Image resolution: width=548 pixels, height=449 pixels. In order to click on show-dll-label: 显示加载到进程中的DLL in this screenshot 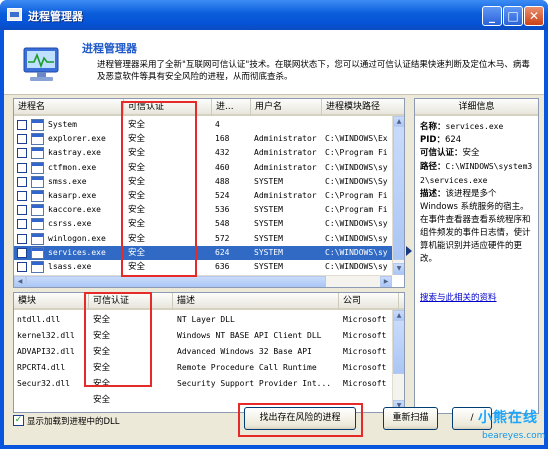, I will do `click(73, 422)`.